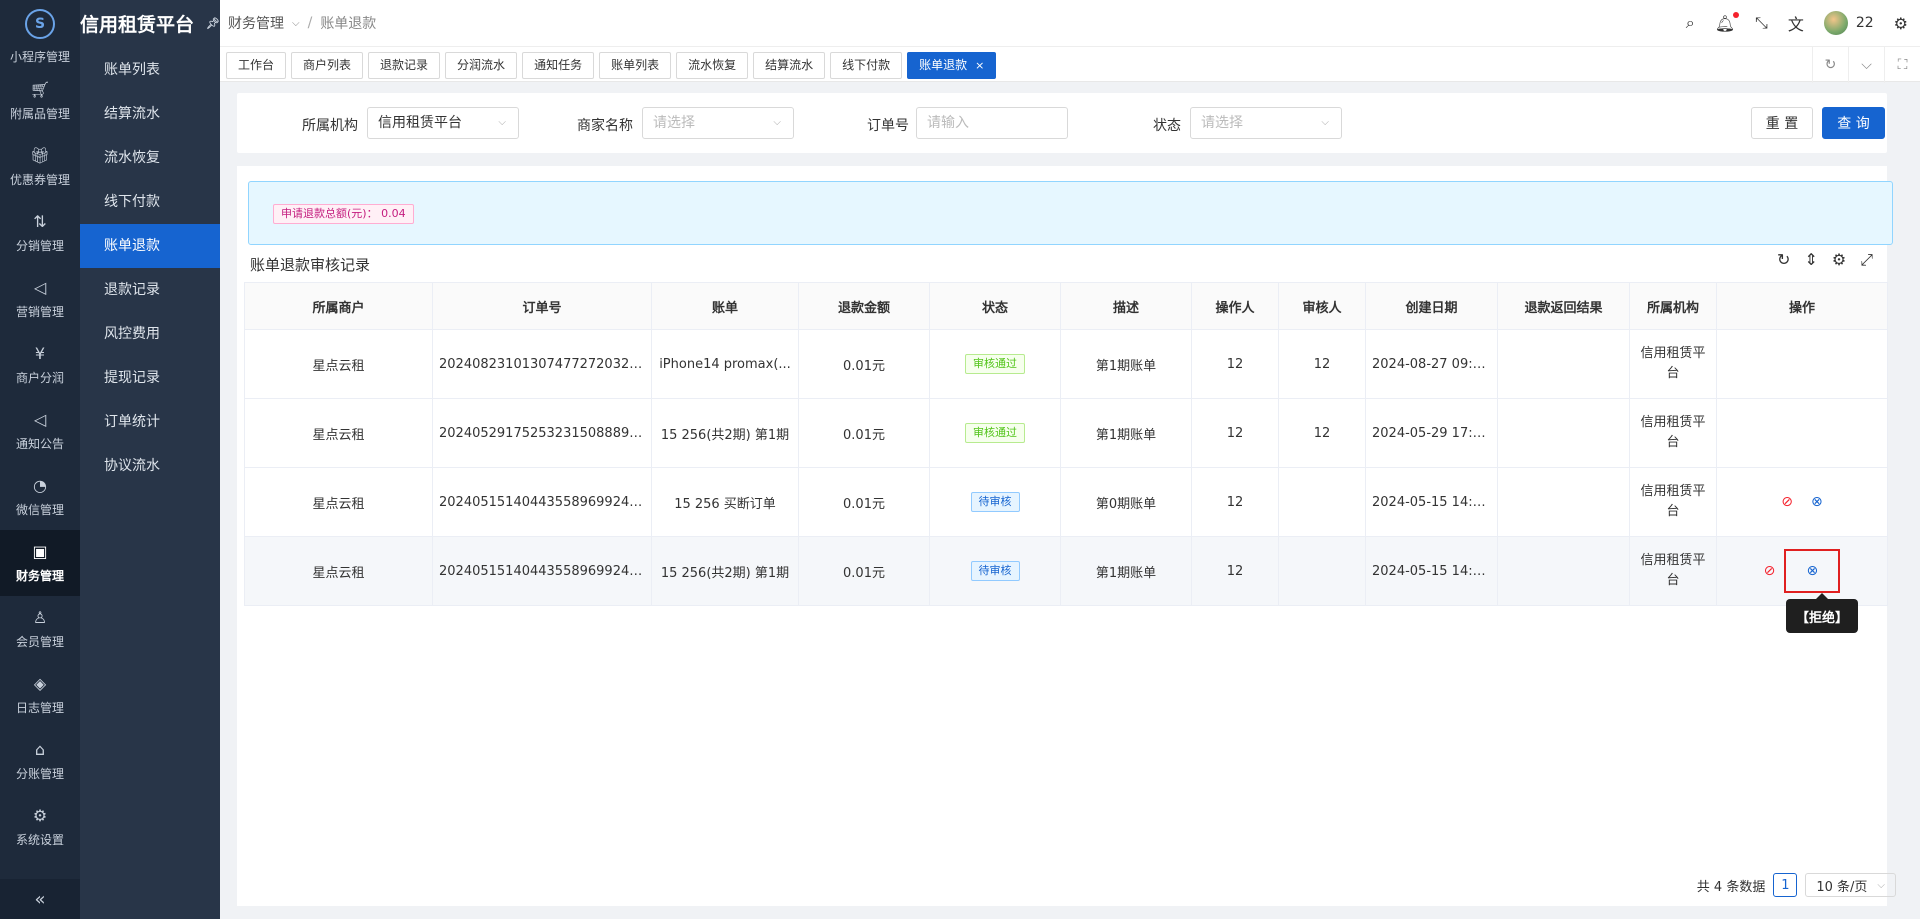 The image size is (1920, 919). Describe the element at coordinates (1865, 23) in the screenshot. I see `user-name: 22` at that location.